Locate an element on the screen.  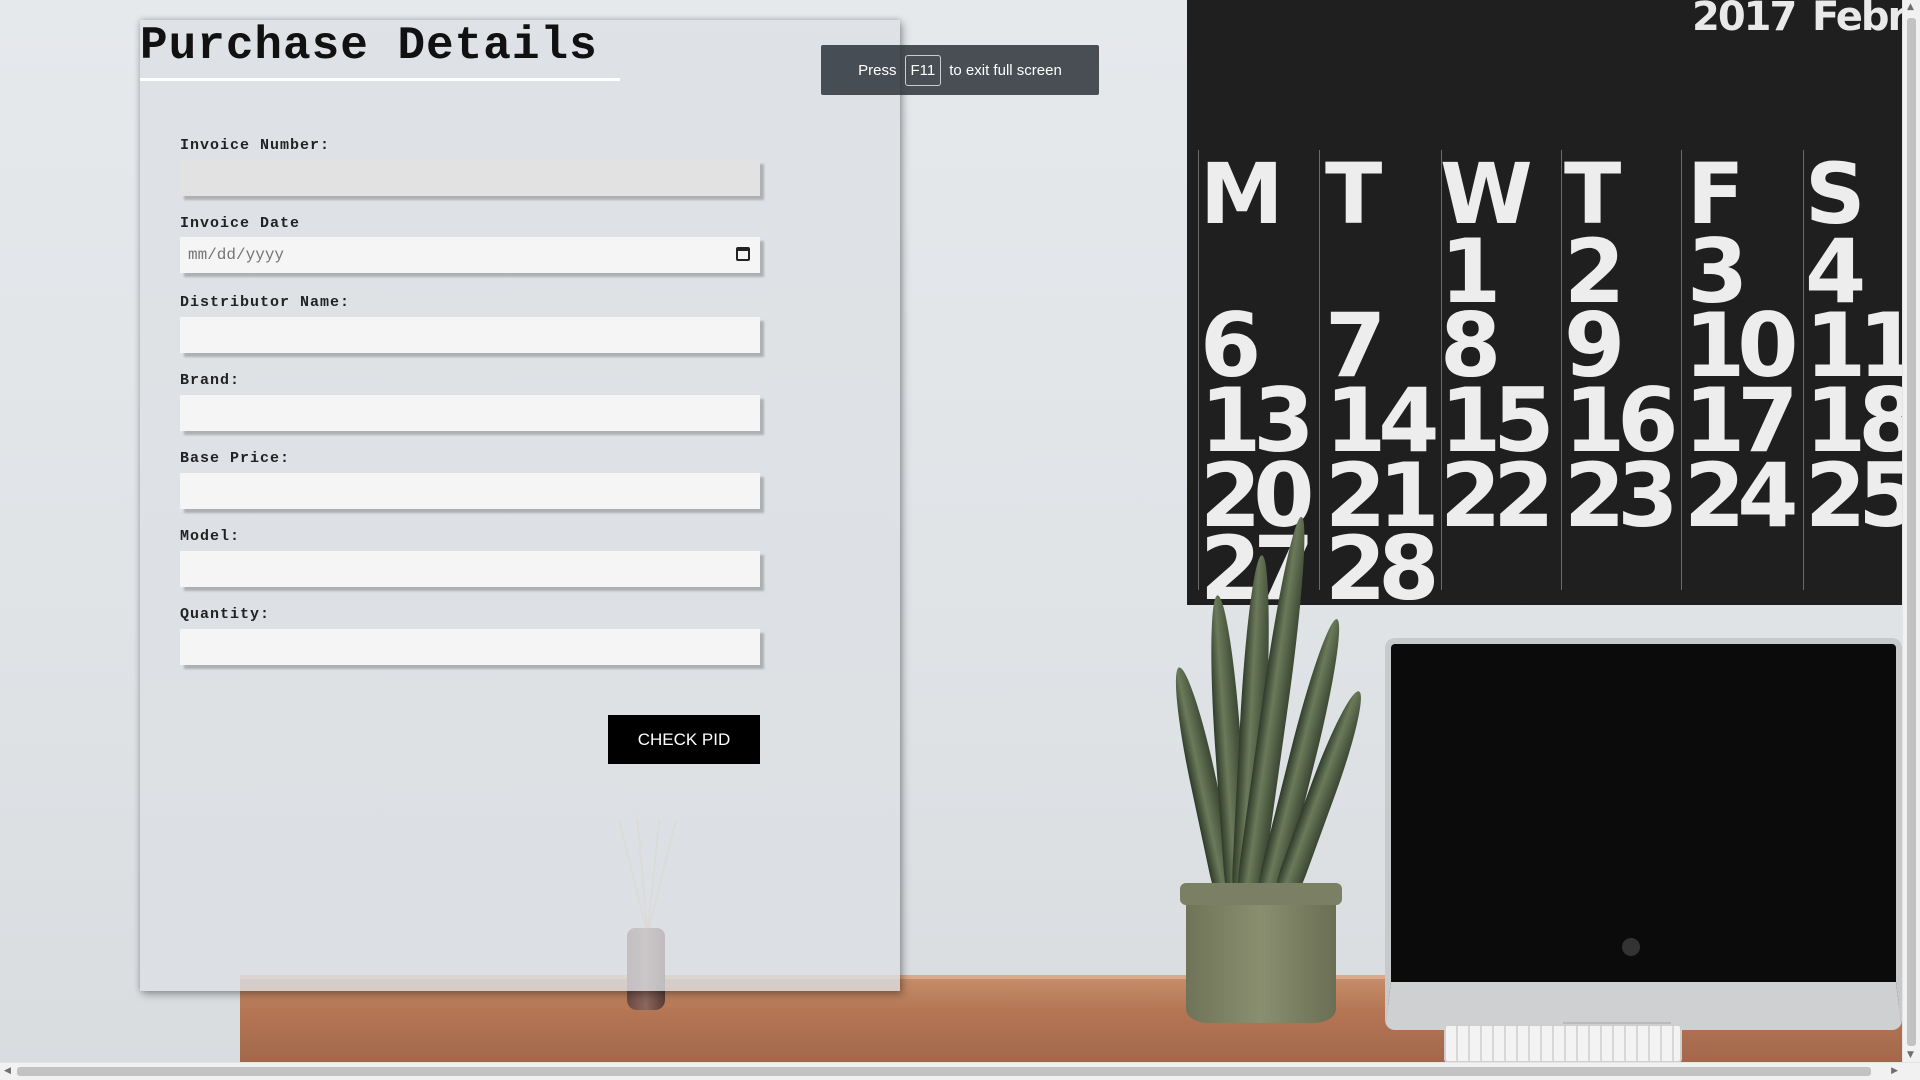
model-label: Model: is located at coordinates (210, 536).